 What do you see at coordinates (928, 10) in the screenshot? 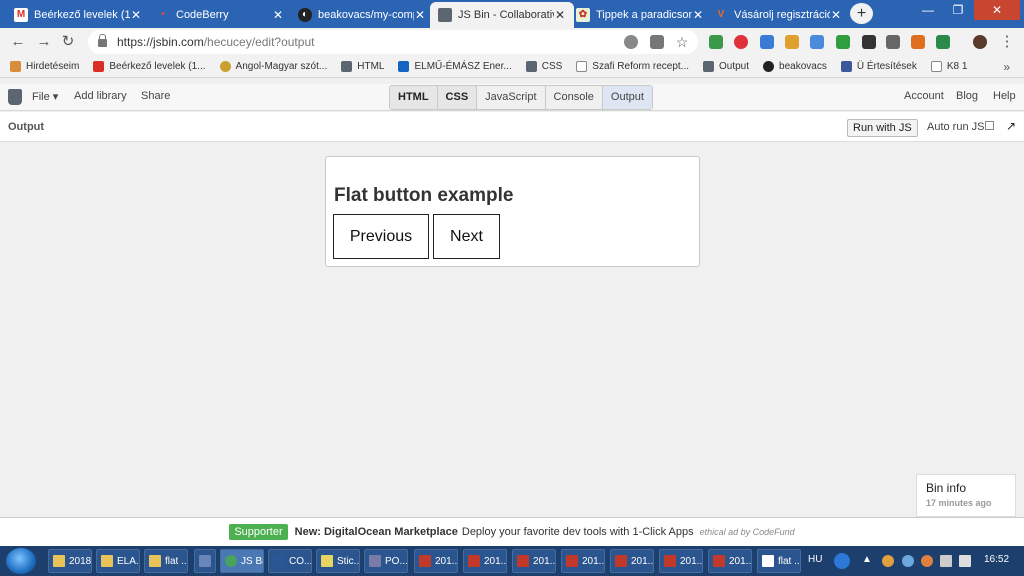
I see `minimize-button: —` at bounding box center [928, 10].